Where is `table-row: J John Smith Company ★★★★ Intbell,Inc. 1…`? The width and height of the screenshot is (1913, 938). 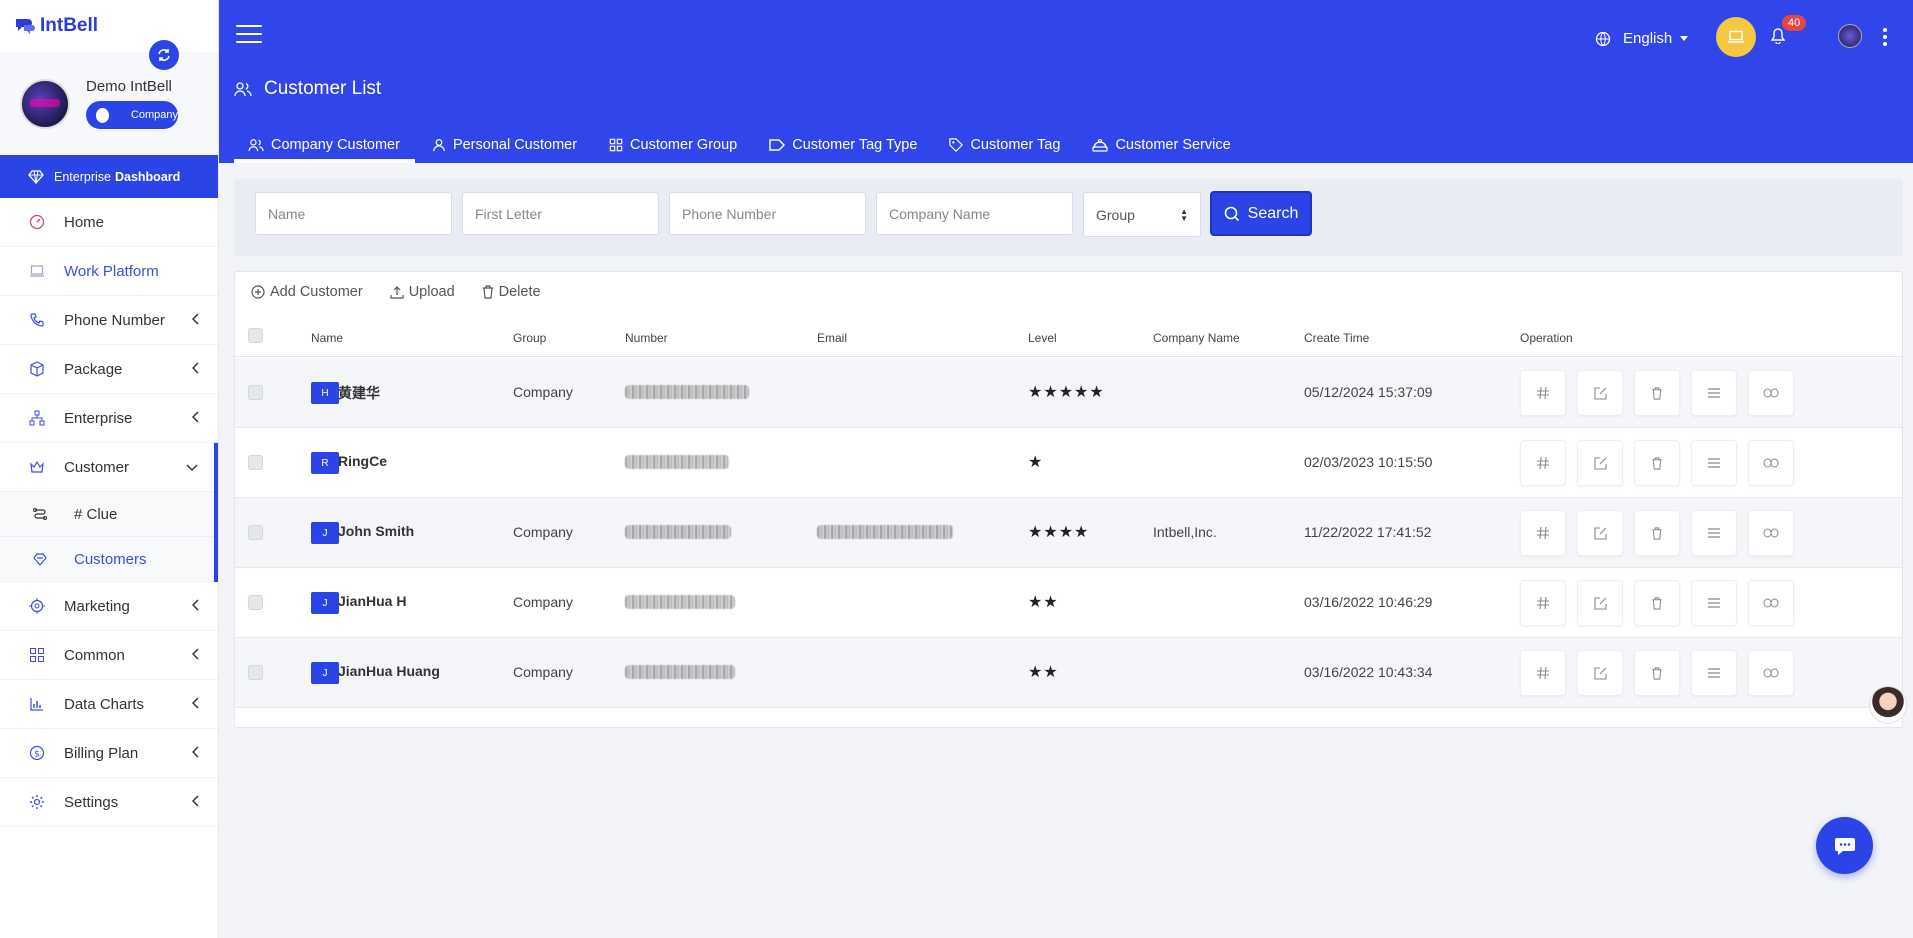 table-row: J John Smith Company ★★★★ Intbell,Inc. 1… is located at coordinates (1068, 533).